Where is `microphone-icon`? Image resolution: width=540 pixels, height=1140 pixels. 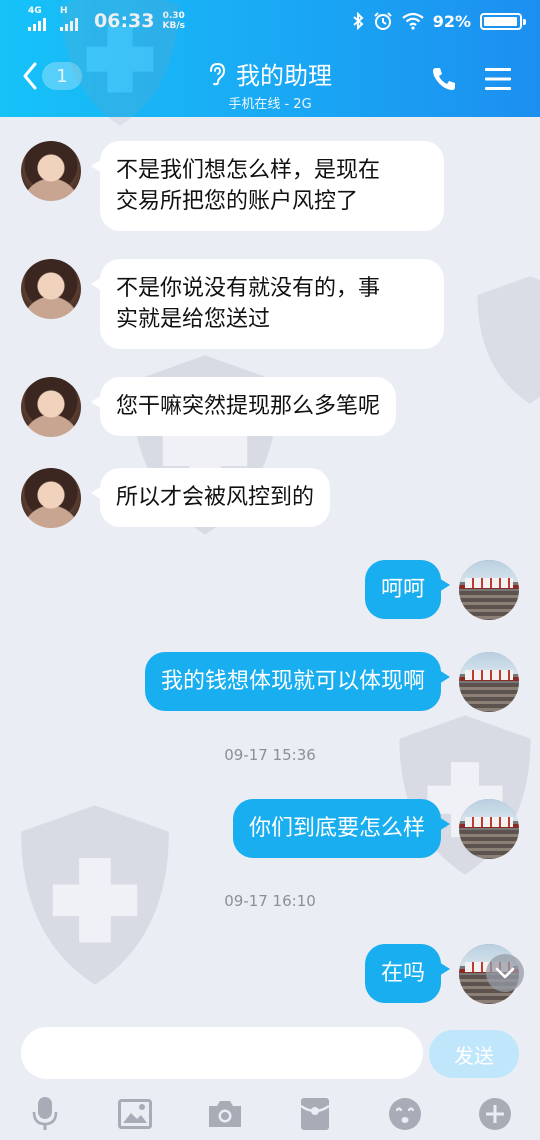 microphone-icon is located at coordinates (45, 1113).